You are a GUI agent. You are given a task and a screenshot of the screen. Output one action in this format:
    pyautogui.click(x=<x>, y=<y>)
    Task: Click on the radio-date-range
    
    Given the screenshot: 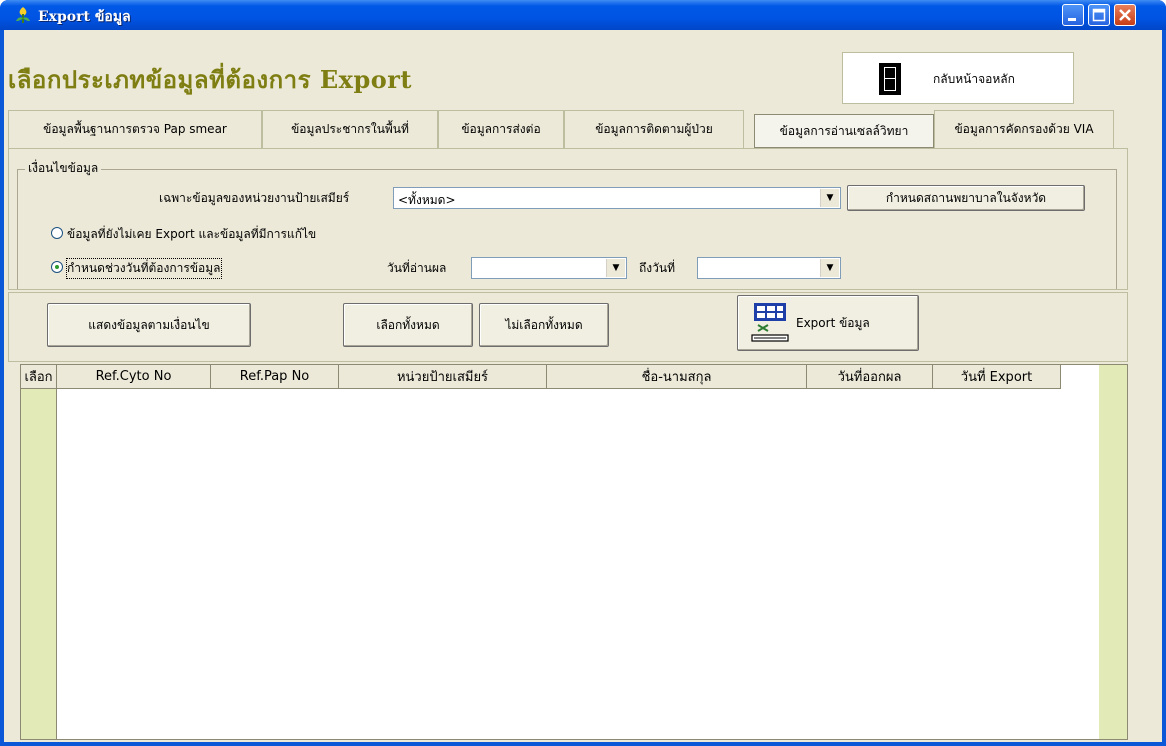 What is the action you would take?
    pyautogui.click(x=57, y=267)
    